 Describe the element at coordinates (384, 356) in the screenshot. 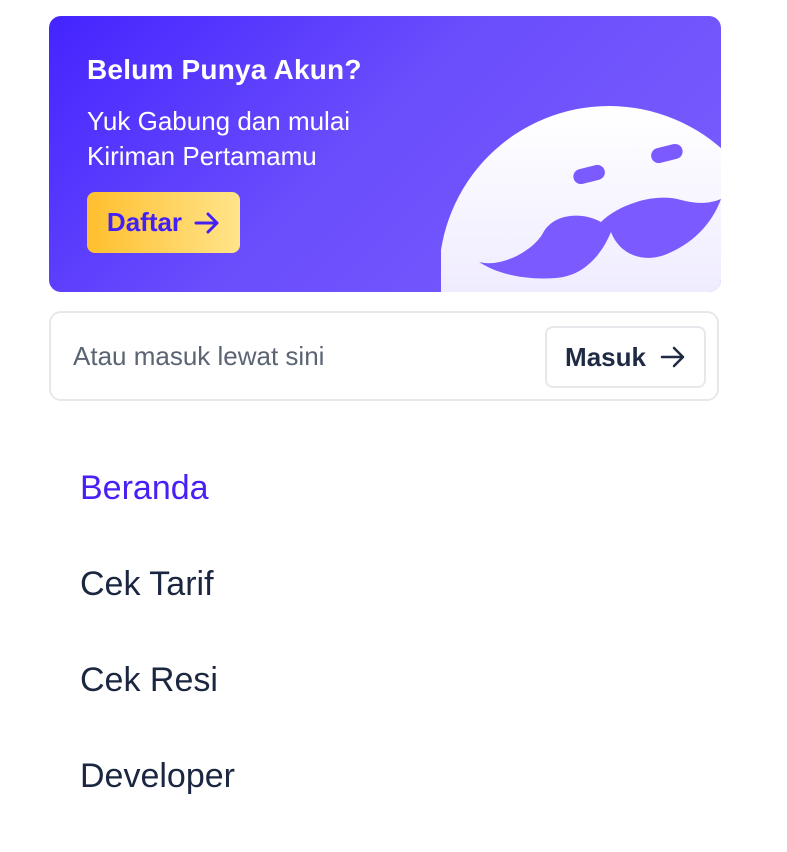

I see `login-box: Atau masuk lewat sini Masuk` at that location.